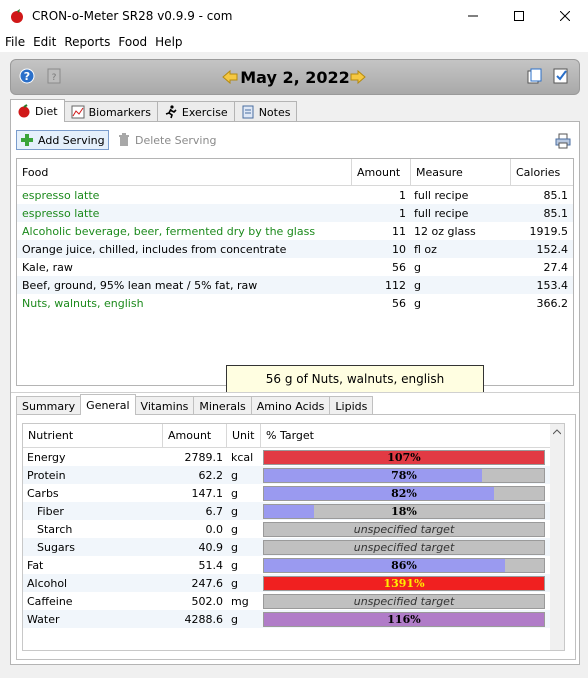 The width and height of the screenshot is (588, 678). Describe the element at coordinates (37, 110) in the screenshot. I see `tab-diet: Diet` at that location.